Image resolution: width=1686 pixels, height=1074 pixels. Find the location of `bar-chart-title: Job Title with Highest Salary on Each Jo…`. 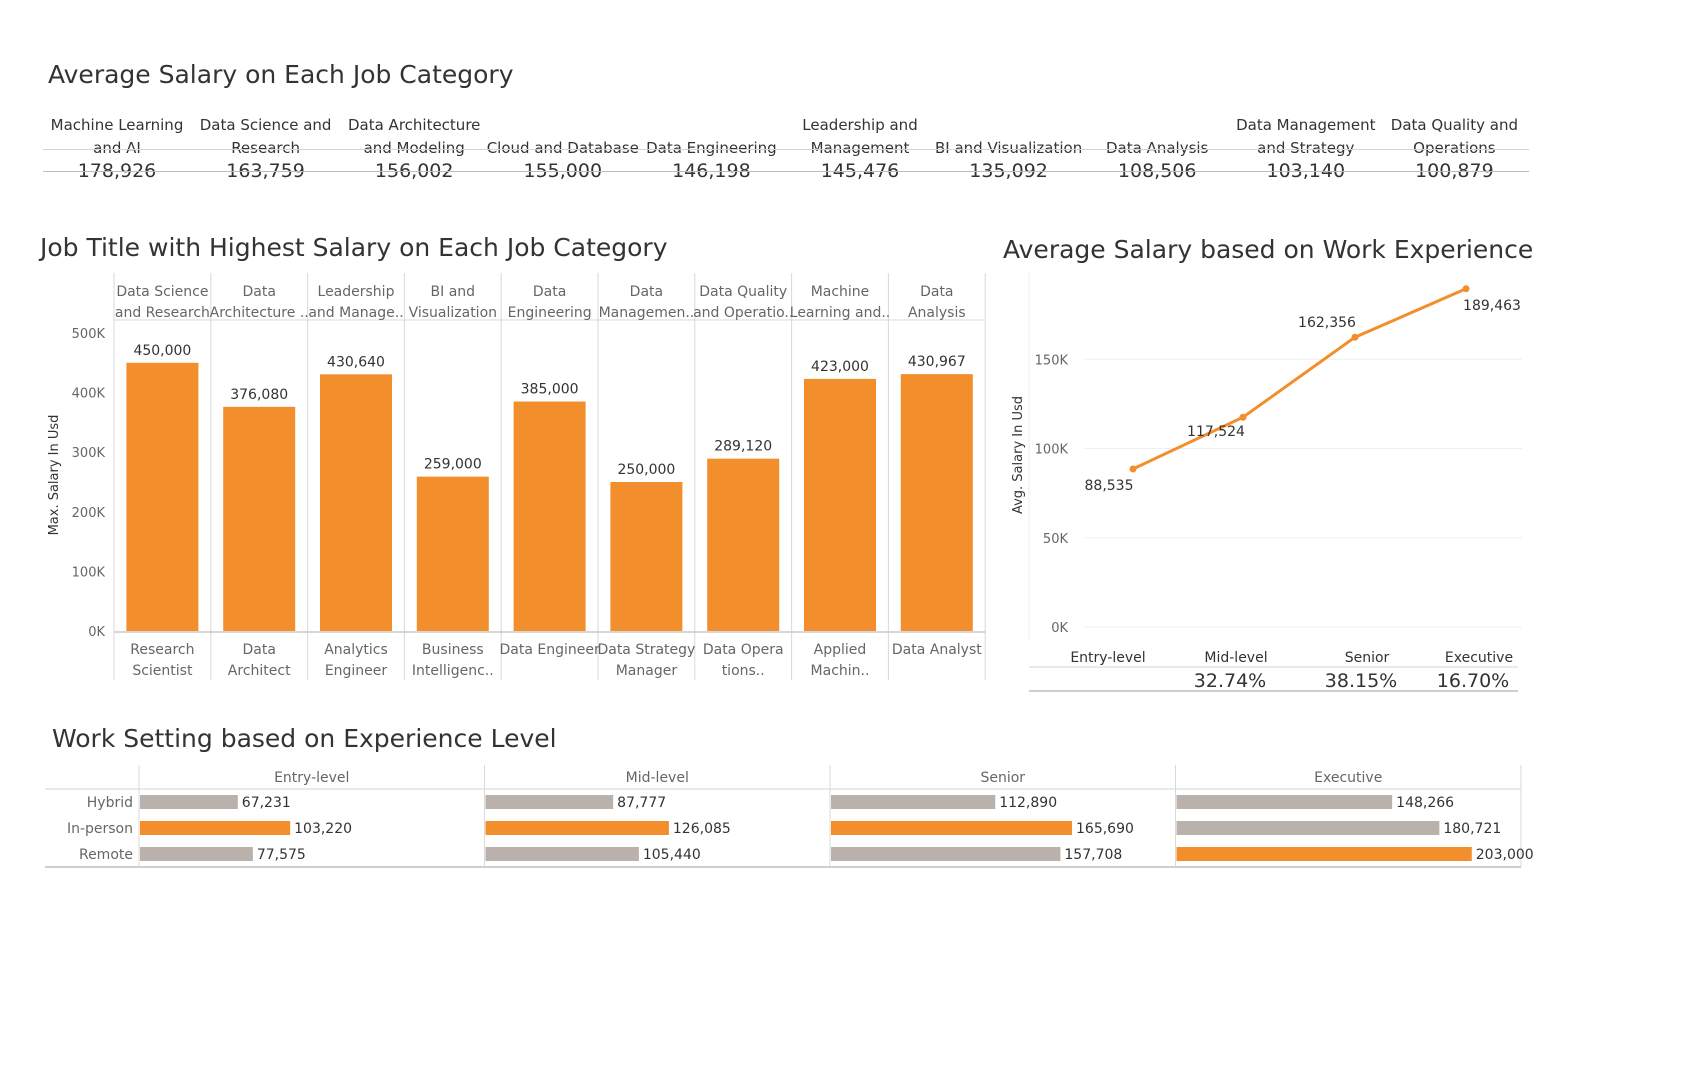

bar-chart-title: Job Title with Highest Salary on Each Jo… is located at coordinates (354, 247).